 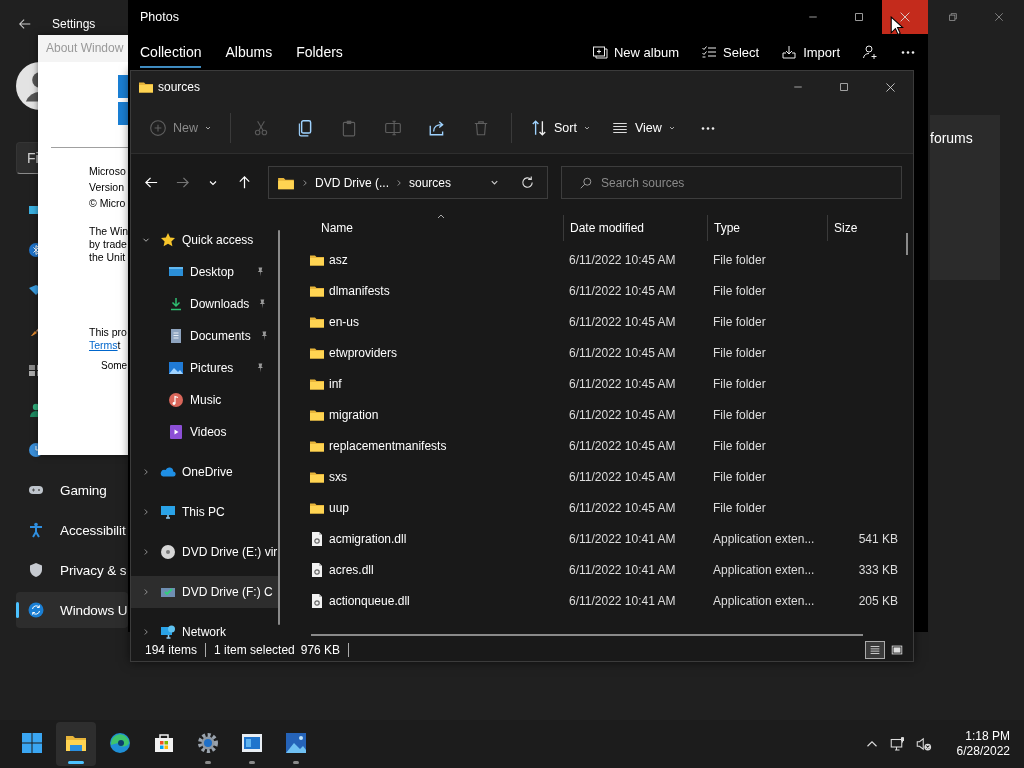 What do you see at coordinates (108, 257) in the screenshot?
I see `text-line: the Unit` at bounding box center [108, 257].